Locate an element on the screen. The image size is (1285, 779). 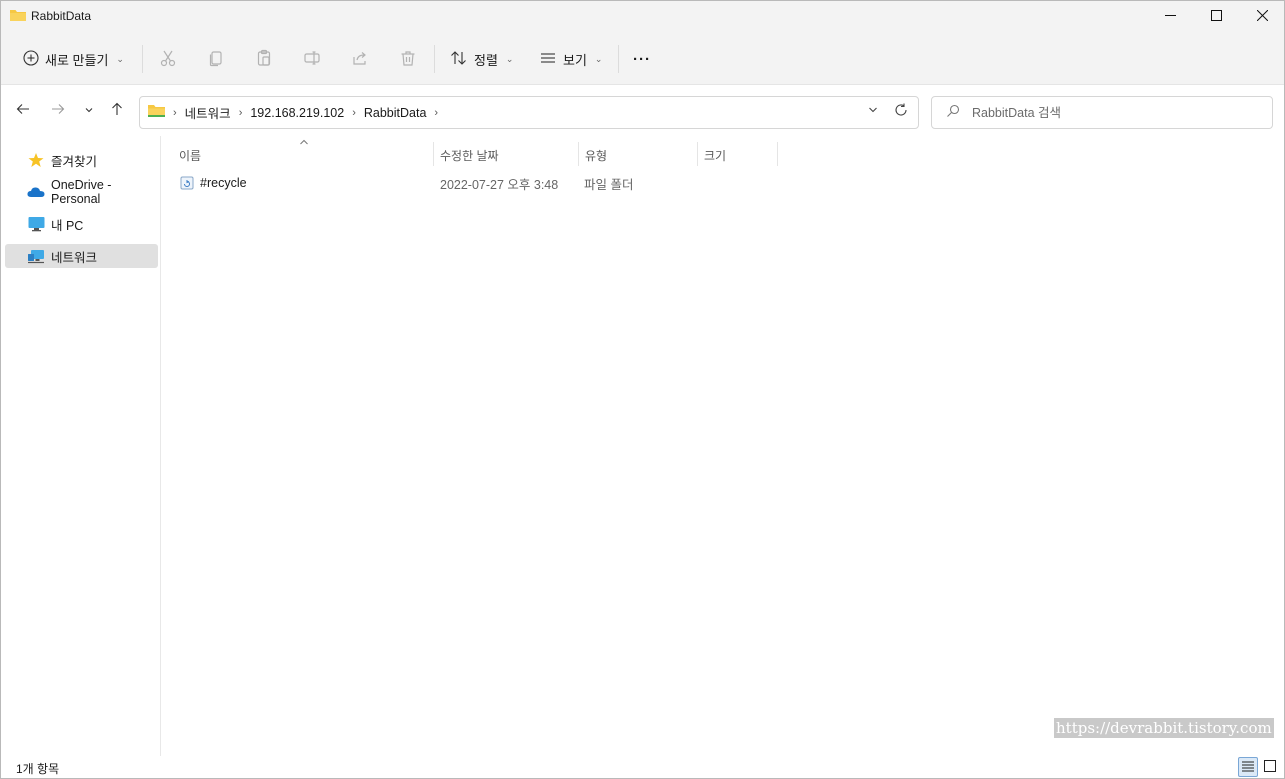
sidebar-item-favorites: 즐겨찾기 is located at coordinates (81, 160).